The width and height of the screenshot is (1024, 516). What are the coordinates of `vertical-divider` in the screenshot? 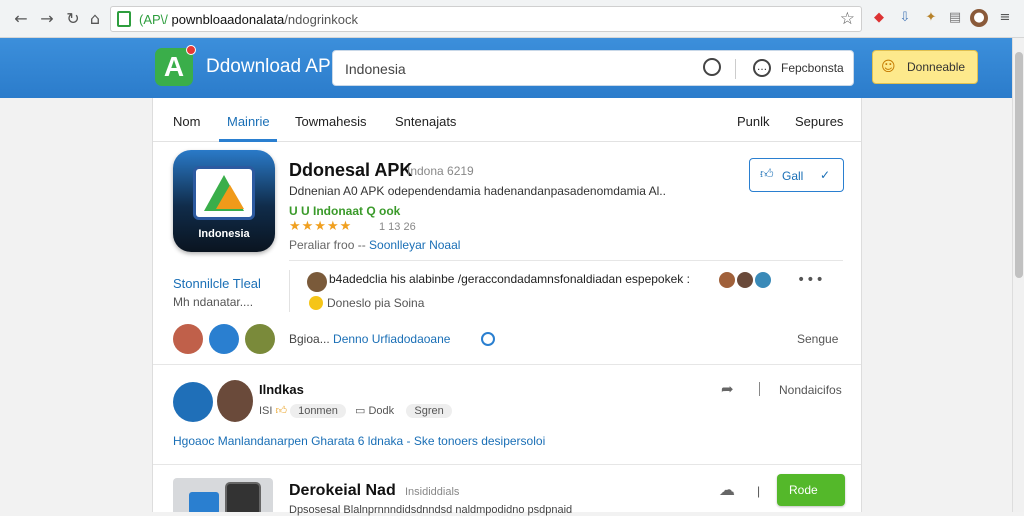 It's located at (289, 291).